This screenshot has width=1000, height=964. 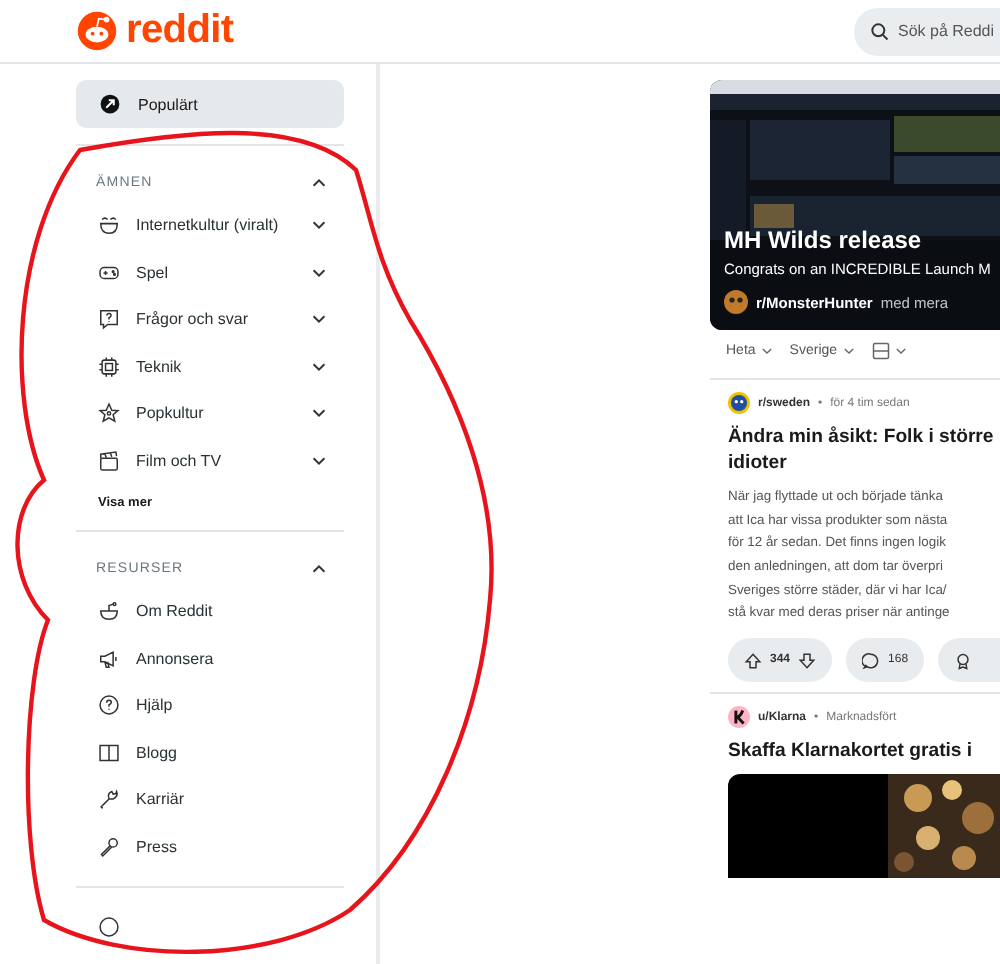 I want to click on reddit-logo-icon, so click(x=97, y=31).